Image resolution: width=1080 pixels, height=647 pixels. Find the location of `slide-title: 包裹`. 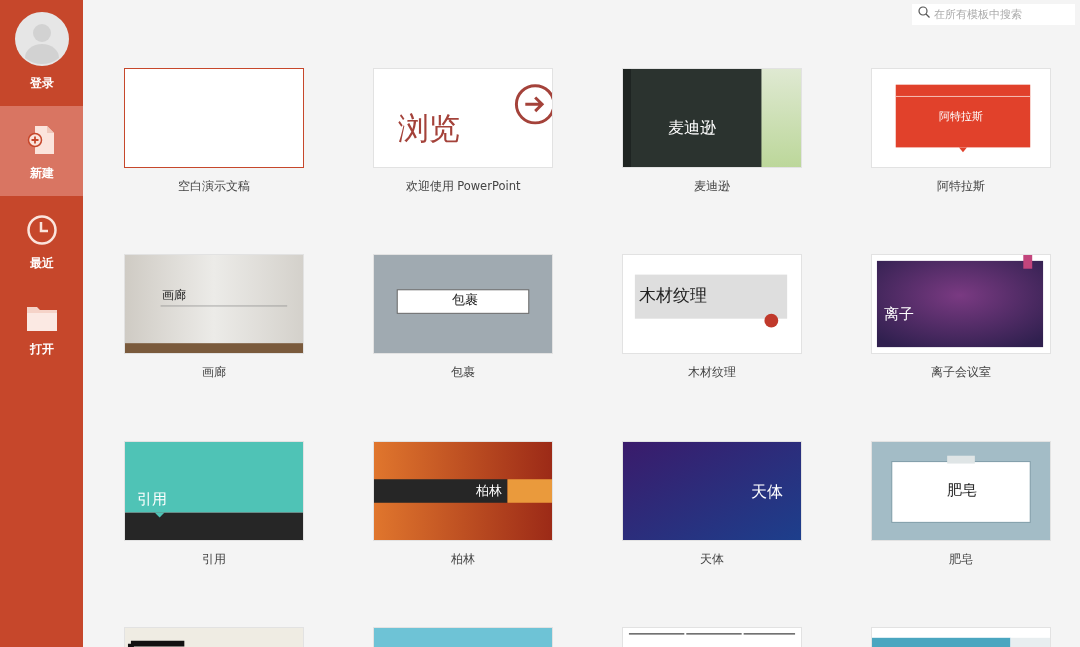

slide-title: 包裹 is located at coordinates (464, 300).